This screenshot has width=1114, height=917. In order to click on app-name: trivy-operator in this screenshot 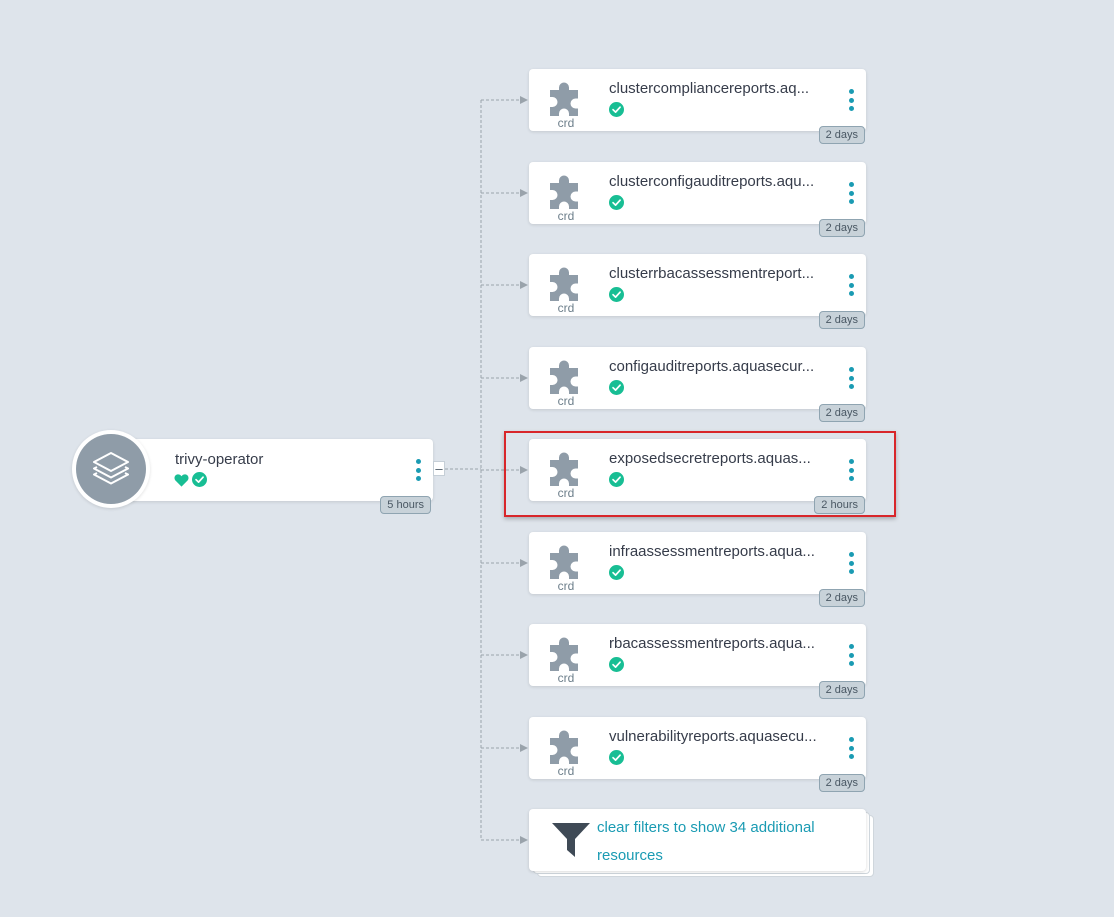, I will do `click(219, 459)`.